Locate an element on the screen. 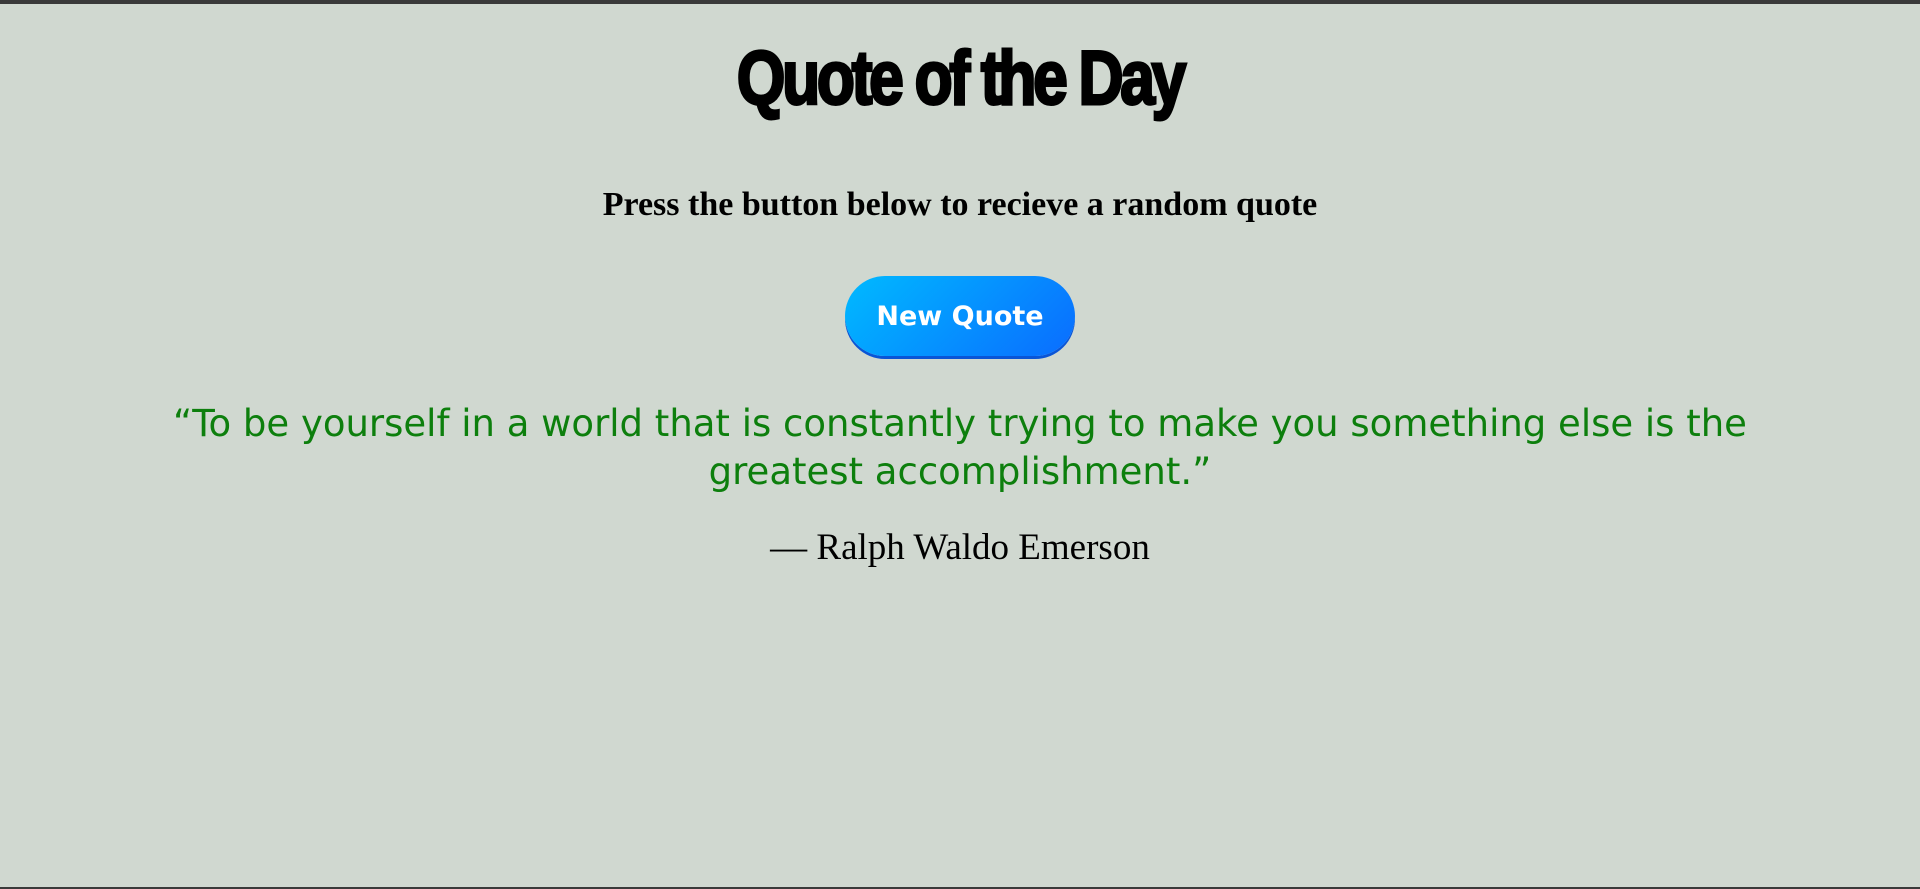  quote-author: — Ralph Waldo Emerson is located at coordinates (960, 547).